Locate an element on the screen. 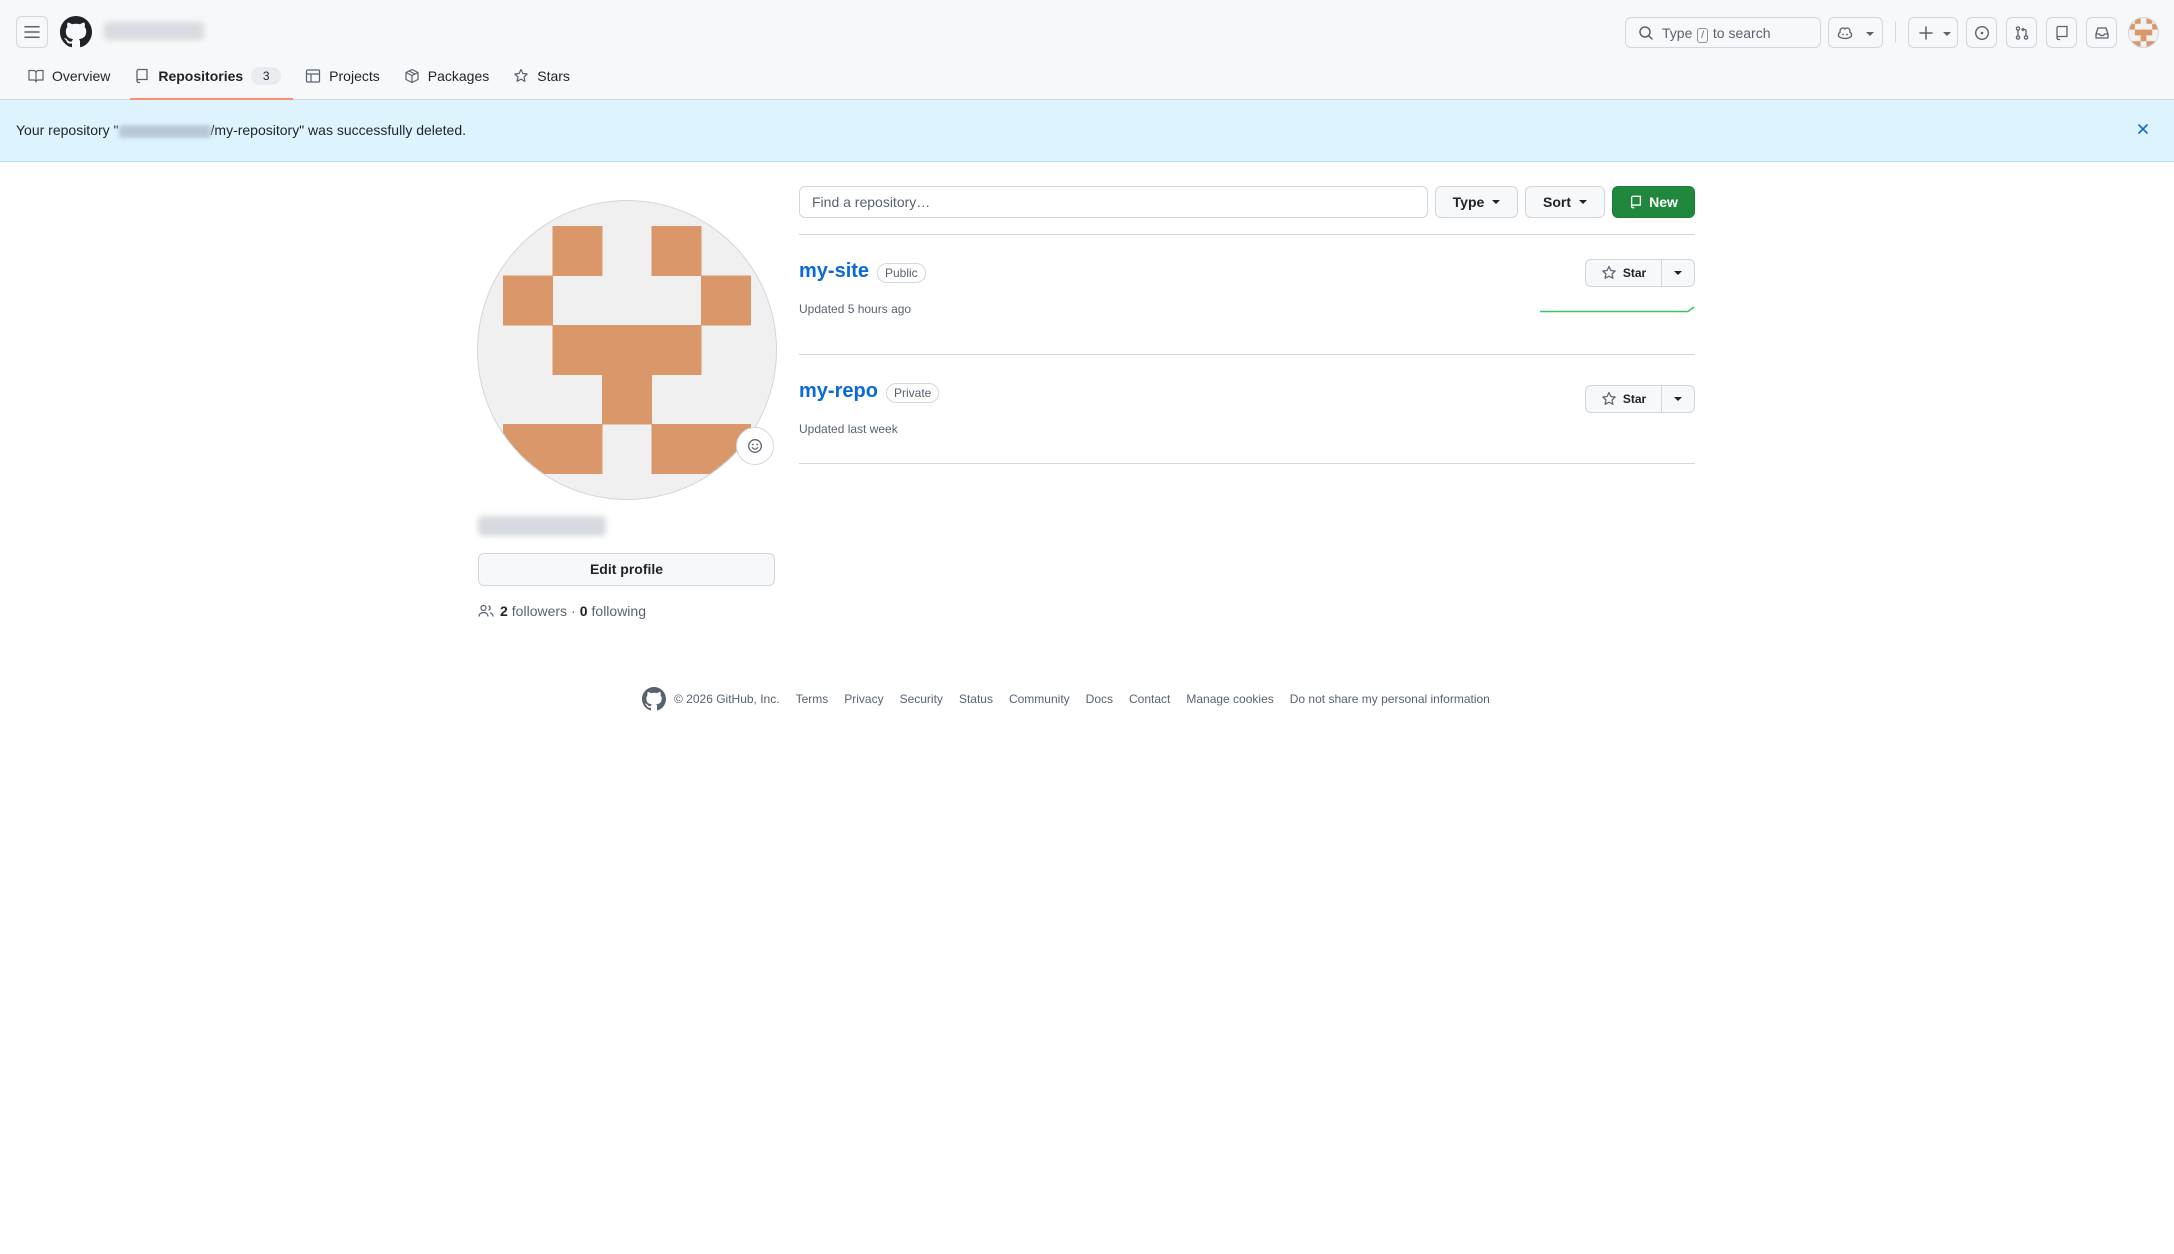 Image resolution: width=2174 pixels, height=1254 pixels. user-avatar-menu is located at coordinates (2143, 32).